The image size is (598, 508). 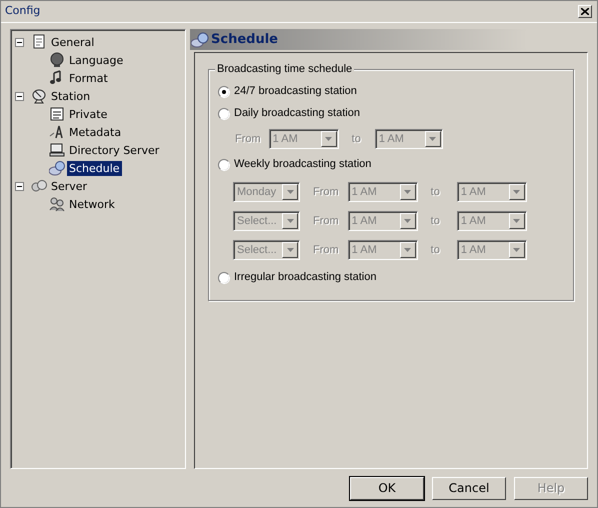 I want to click on letter-a-icon, so click(x=57, y=132).